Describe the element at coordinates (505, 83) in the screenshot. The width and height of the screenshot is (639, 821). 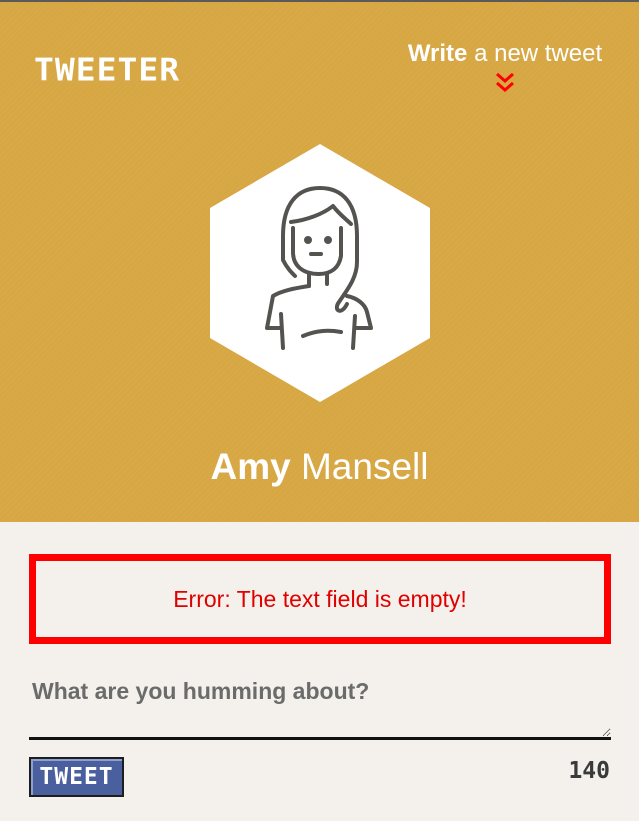
I see `double-chevron-down-icon` at that location.